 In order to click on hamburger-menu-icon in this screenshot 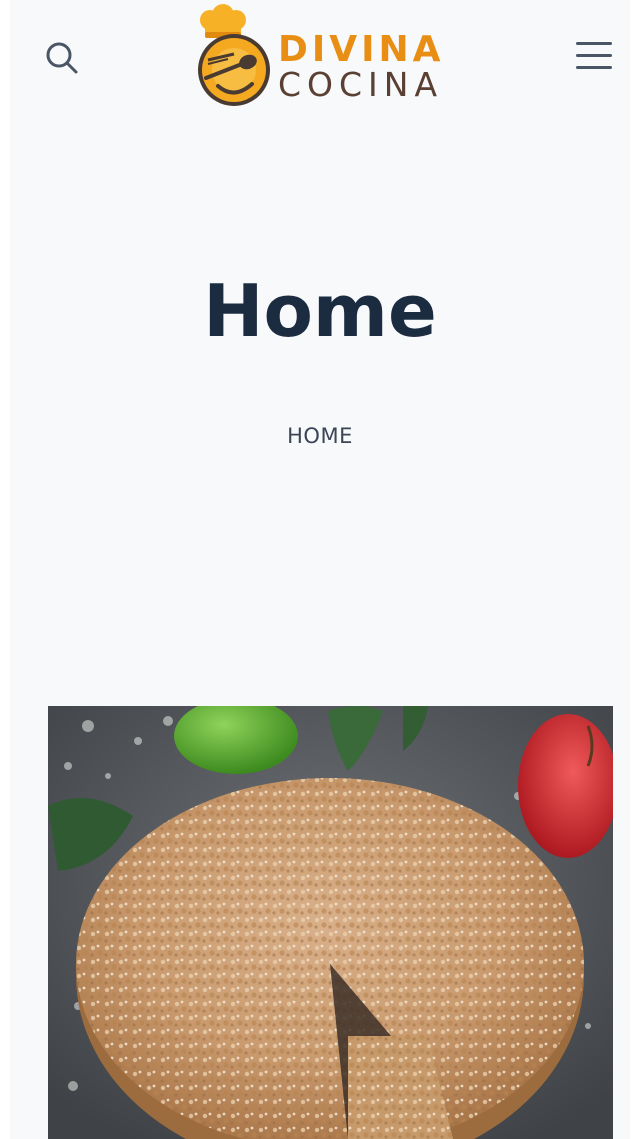, I will do `click(594, 55)`.